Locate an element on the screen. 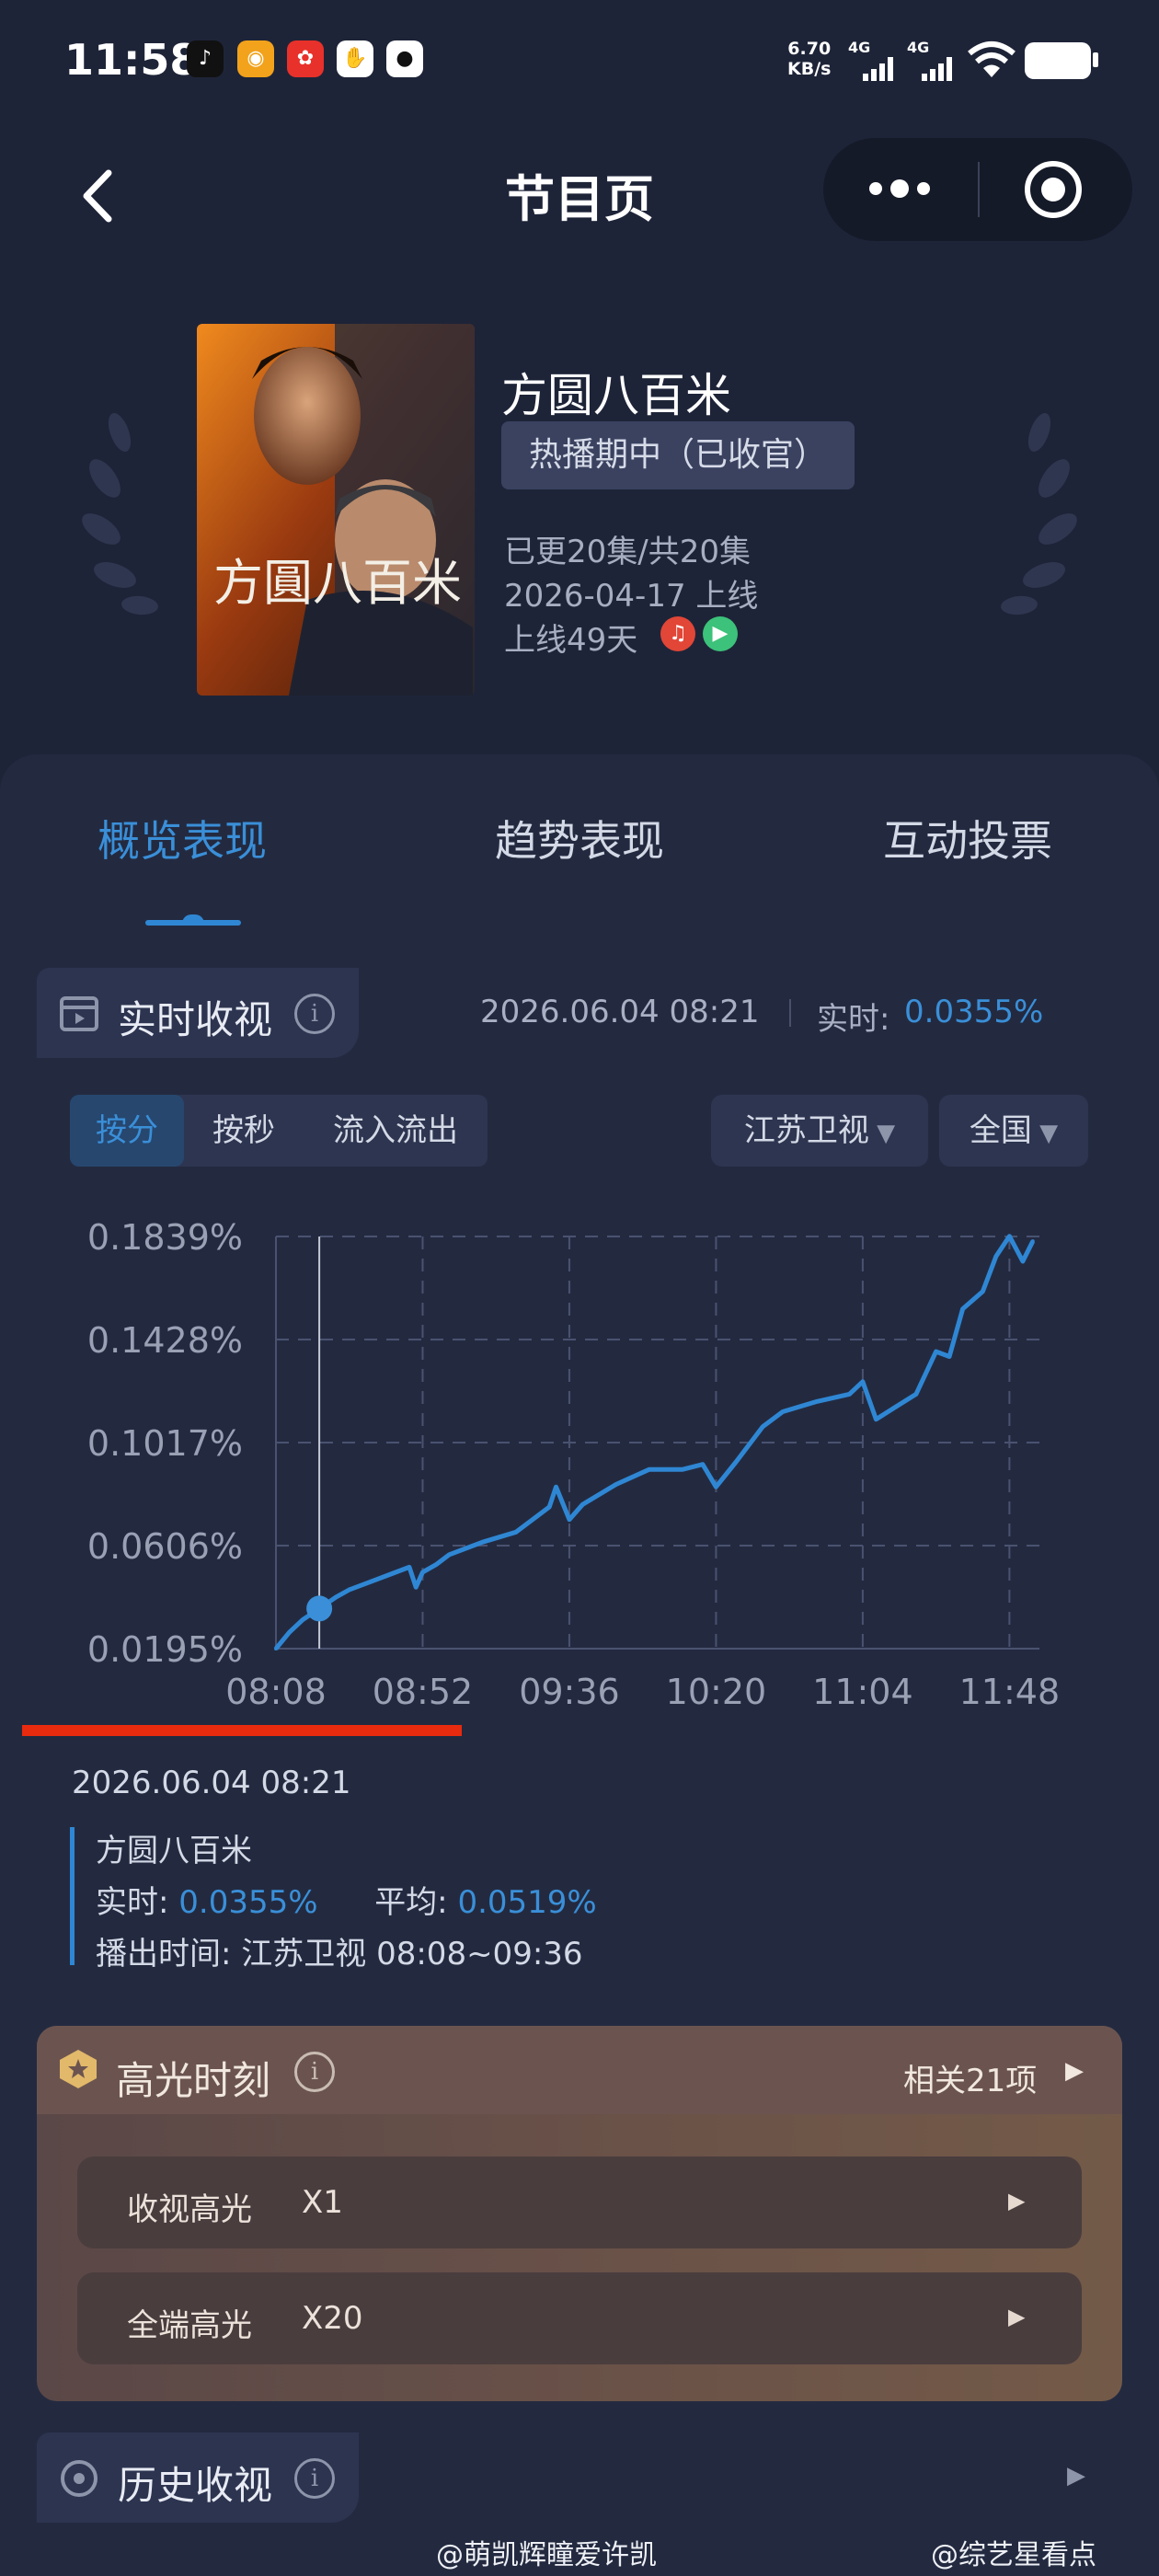  tooltip-air-time: 播出时间: 江苏卫视 08:08~09:36 is located at coordinates (339, 1951).